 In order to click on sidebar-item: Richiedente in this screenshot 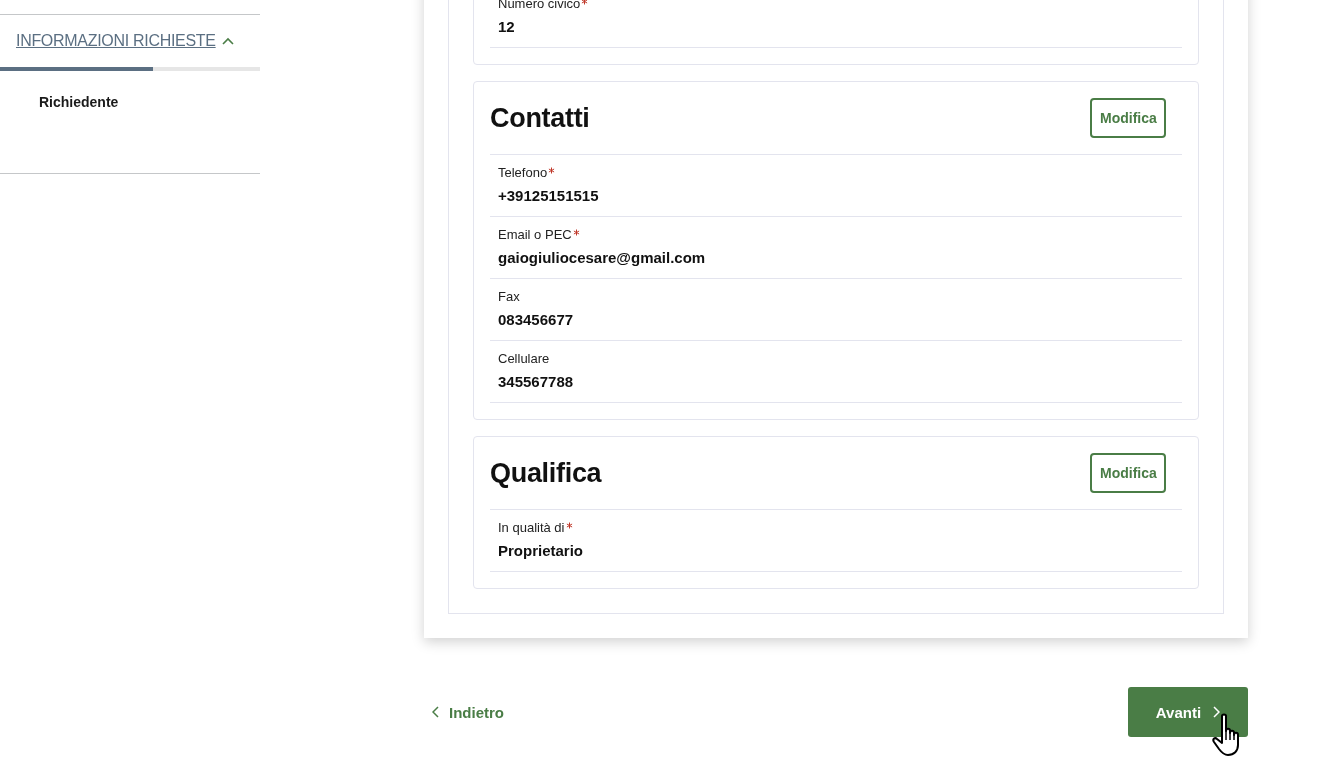, I will do `click(79, 102)`.